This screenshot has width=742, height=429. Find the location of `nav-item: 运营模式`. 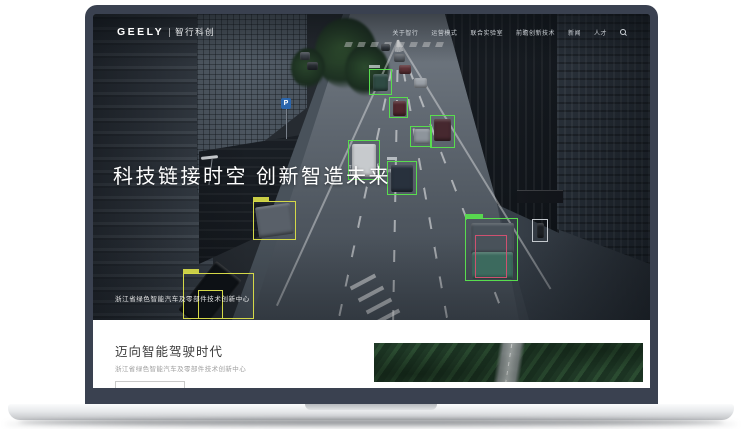

nav-item: 运营模式 is located at coordinates (444, 32).